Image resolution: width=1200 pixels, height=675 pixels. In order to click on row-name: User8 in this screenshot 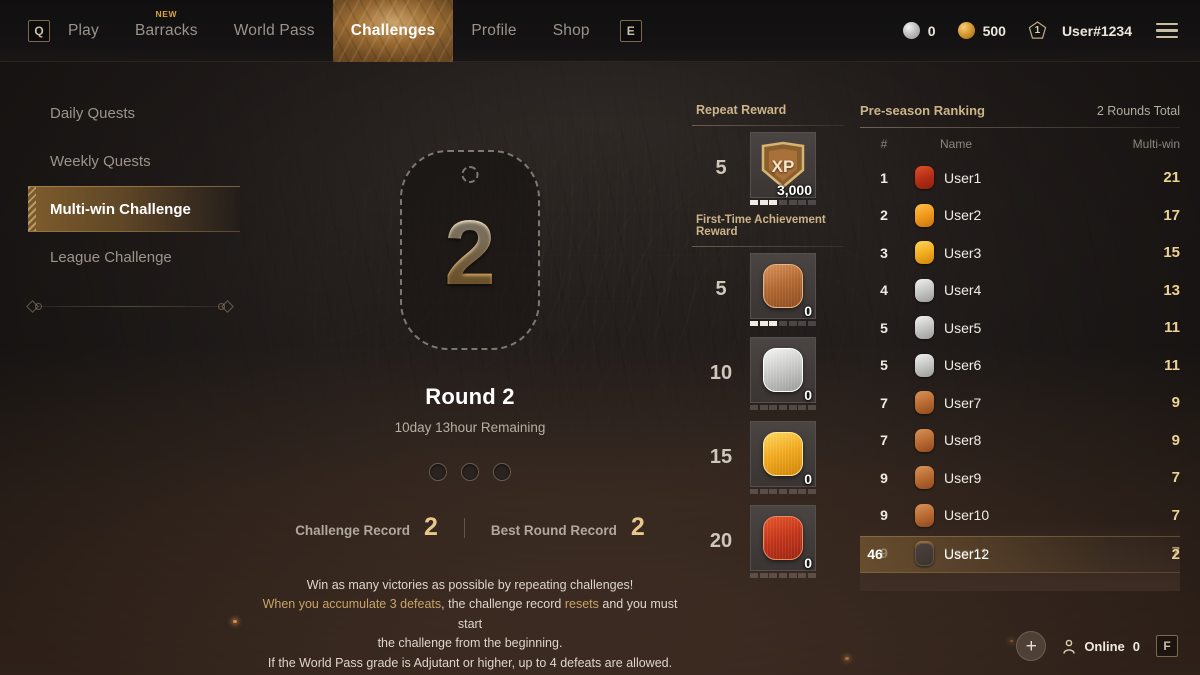, I will do `click(963, 440)`.